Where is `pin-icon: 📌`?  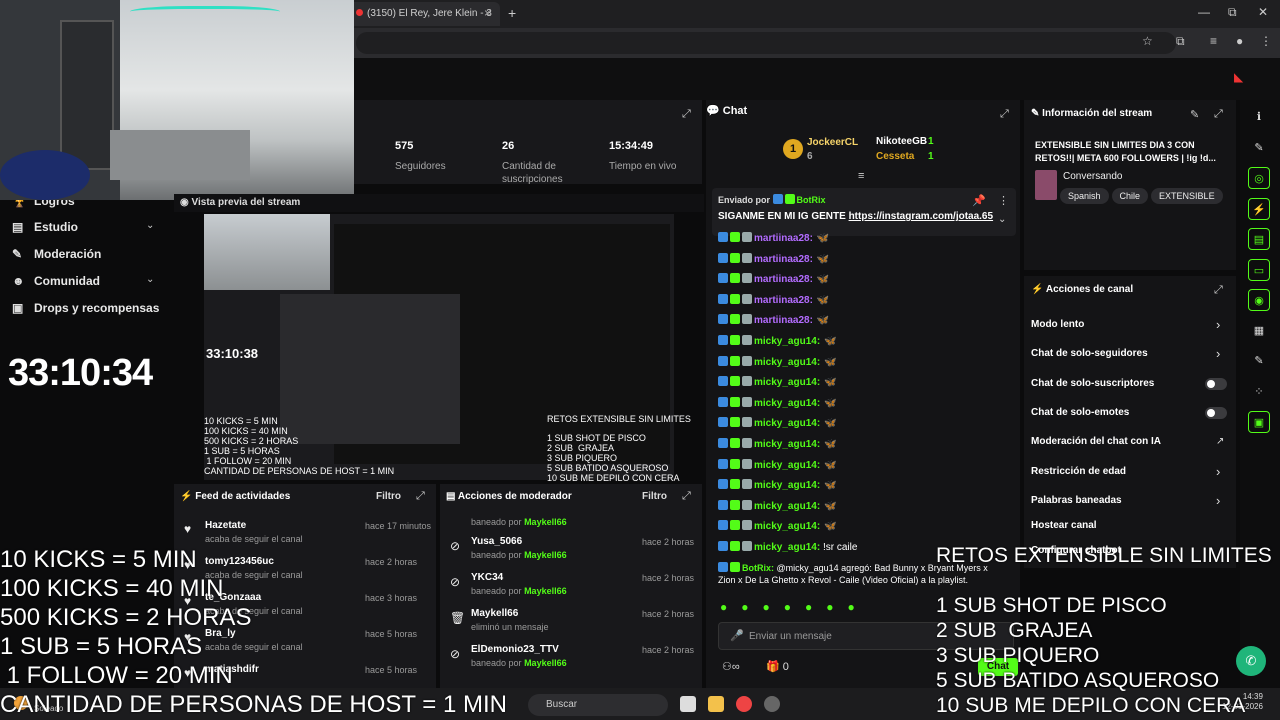
pin-icon: 📌 is located at coordinates (979, 200).